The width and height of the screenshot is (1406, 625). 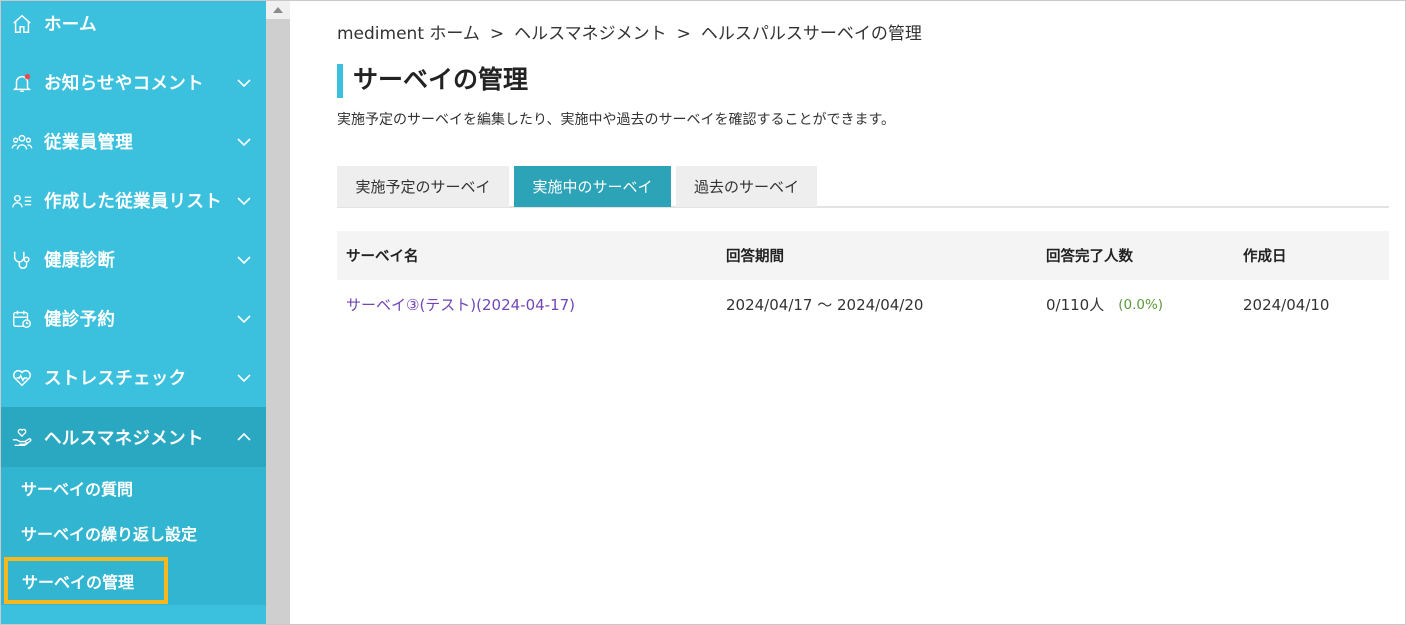 What do you see at coordinates (115, 379) in the screenshot?
I see `sidebar-item-label: ストレスチェック` at bounding box center [115, 379].